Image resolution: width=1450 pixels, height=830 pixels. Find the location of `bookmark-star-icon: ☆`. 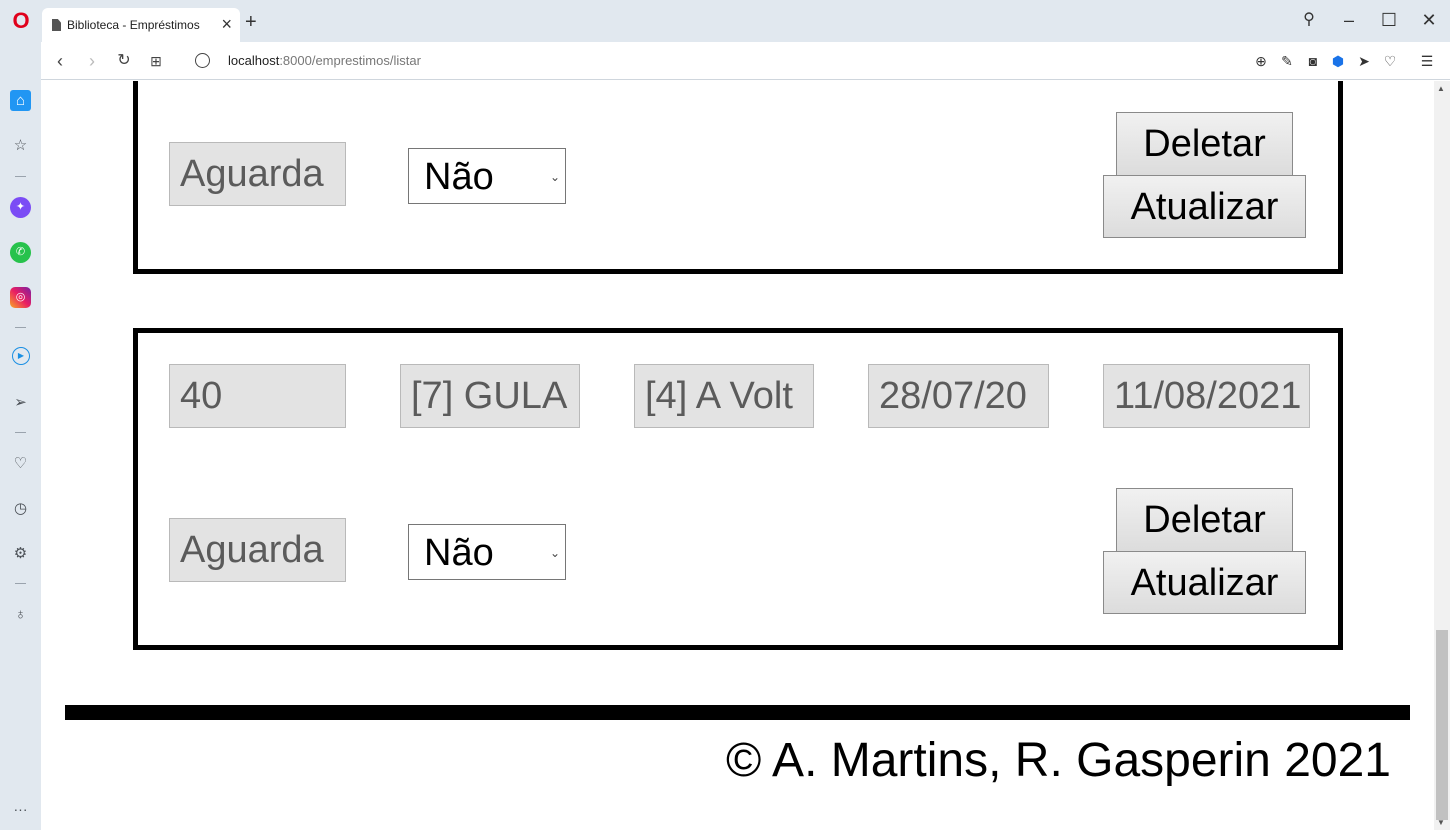

bookmark-star-icon: ☆ is located at coordinates (20, 145).